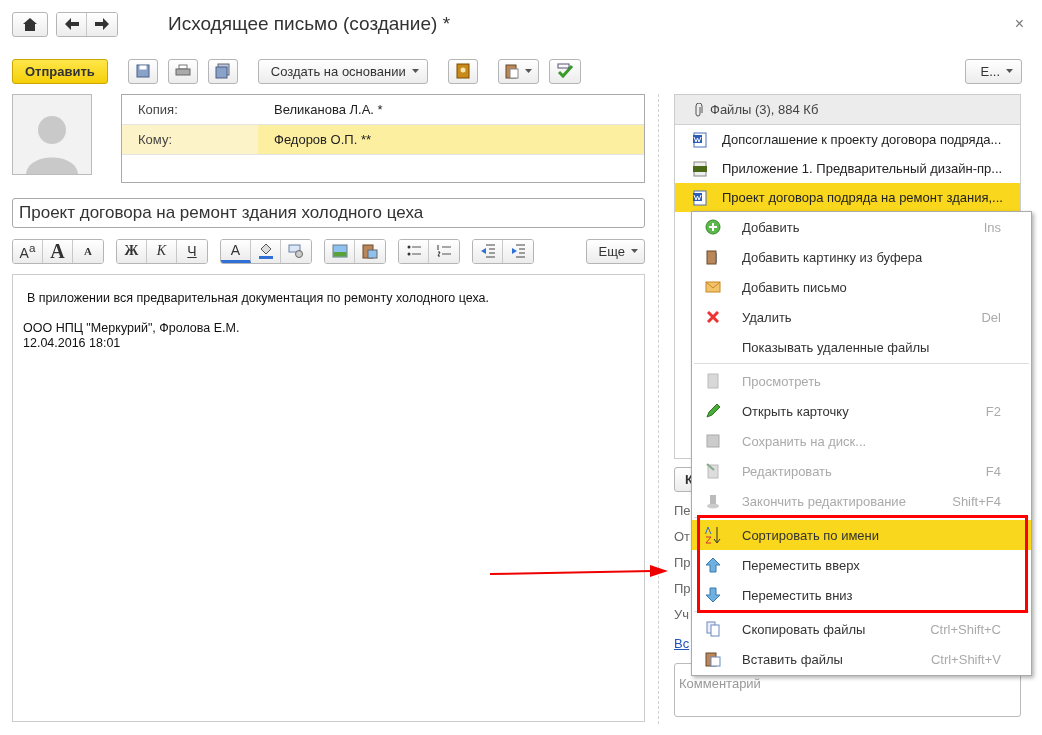  I want to click on window-title: Исходящее письмо (создание) *, so click(310, 24).